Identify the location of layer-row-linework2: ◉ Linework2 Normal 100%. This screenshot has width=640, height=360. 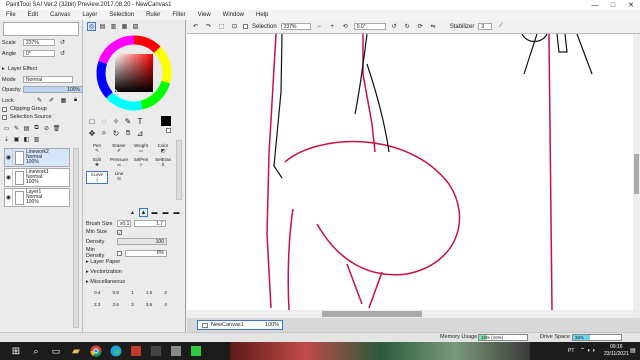
(37, 157).